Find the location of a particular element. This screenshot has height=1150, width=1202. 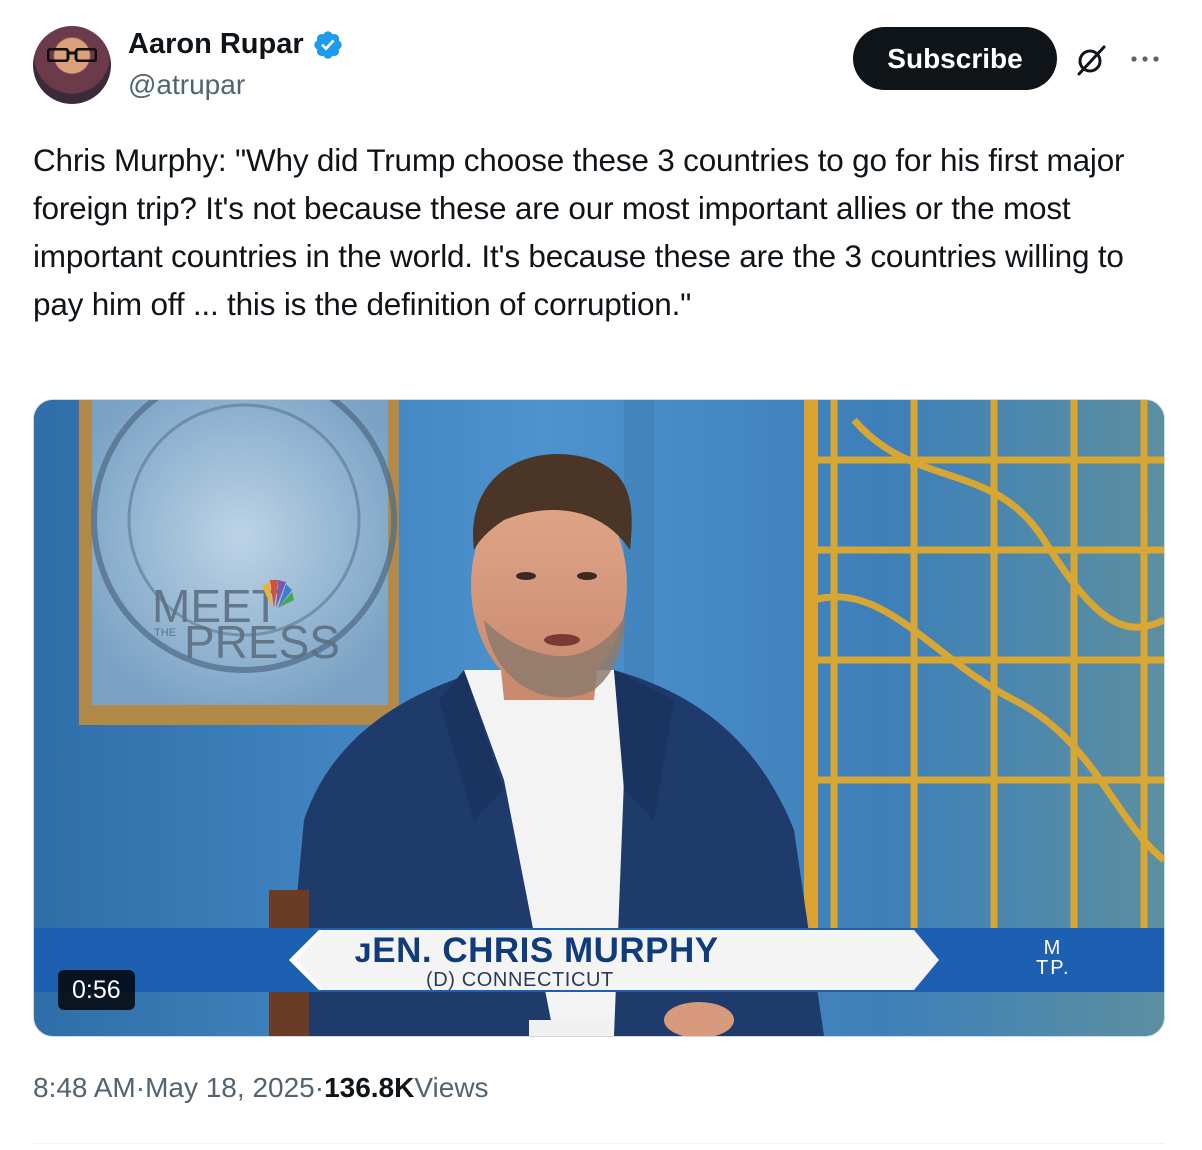

set-logo-the: THE is located at coordinates (165, 633).